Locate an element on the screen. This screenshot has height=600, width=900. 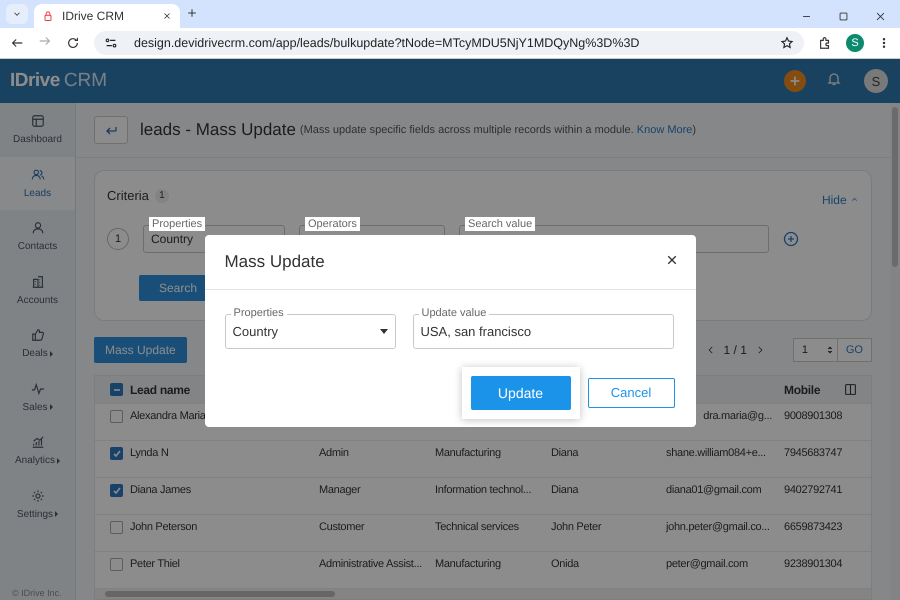
go-button: GO is located at coordinates (854, 350).